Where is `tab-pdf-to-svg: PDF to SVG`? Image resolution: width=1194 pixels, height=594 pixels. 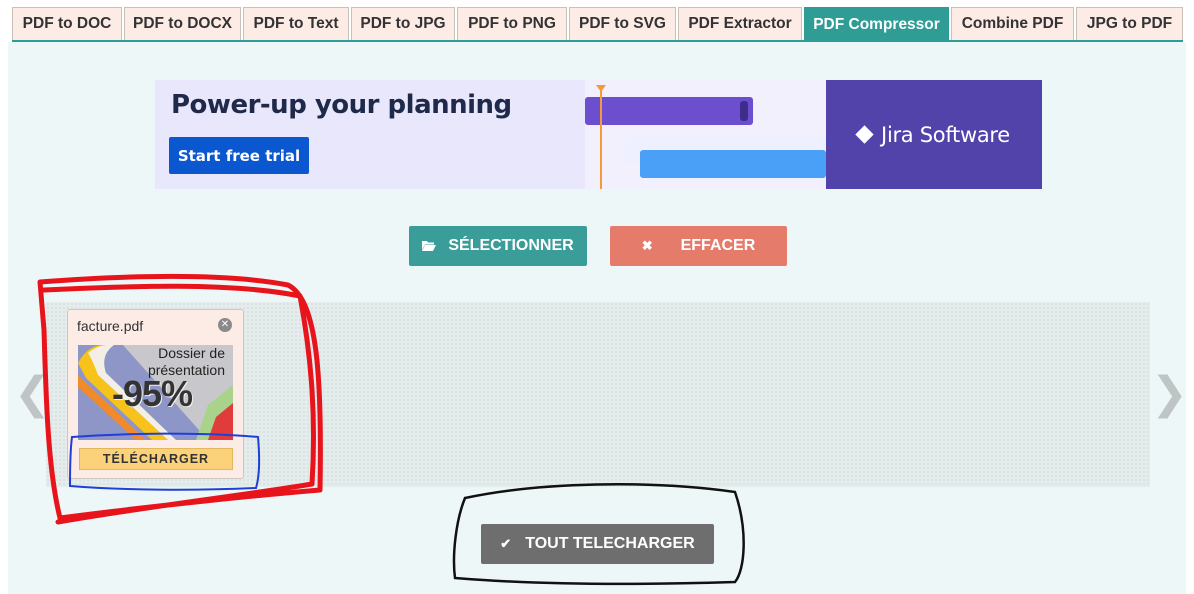
tab-pdf-to-svg: PDF to SVG is located at coordinates (622, 23).